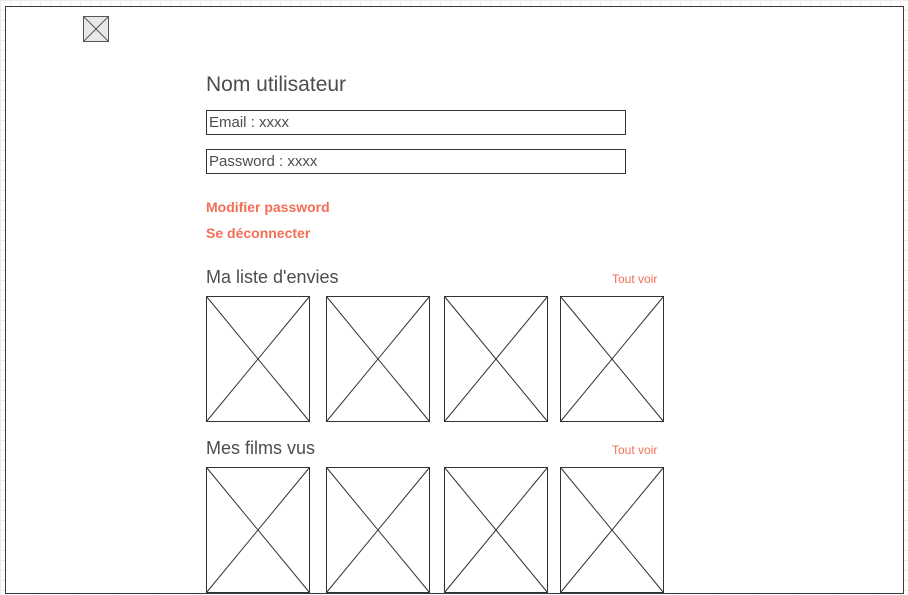  What do you see at coordinates (276, 84) in the screenshot?
I see `username-title: Nom utilisateur` at bounding box center [276, 84].